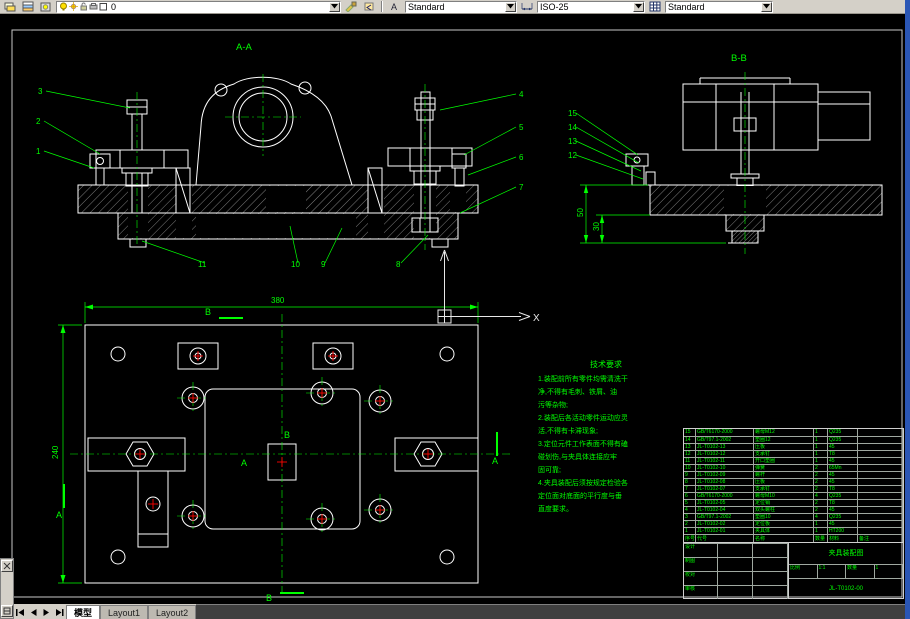  I want to click on tab-next-button, so click(46, 612).